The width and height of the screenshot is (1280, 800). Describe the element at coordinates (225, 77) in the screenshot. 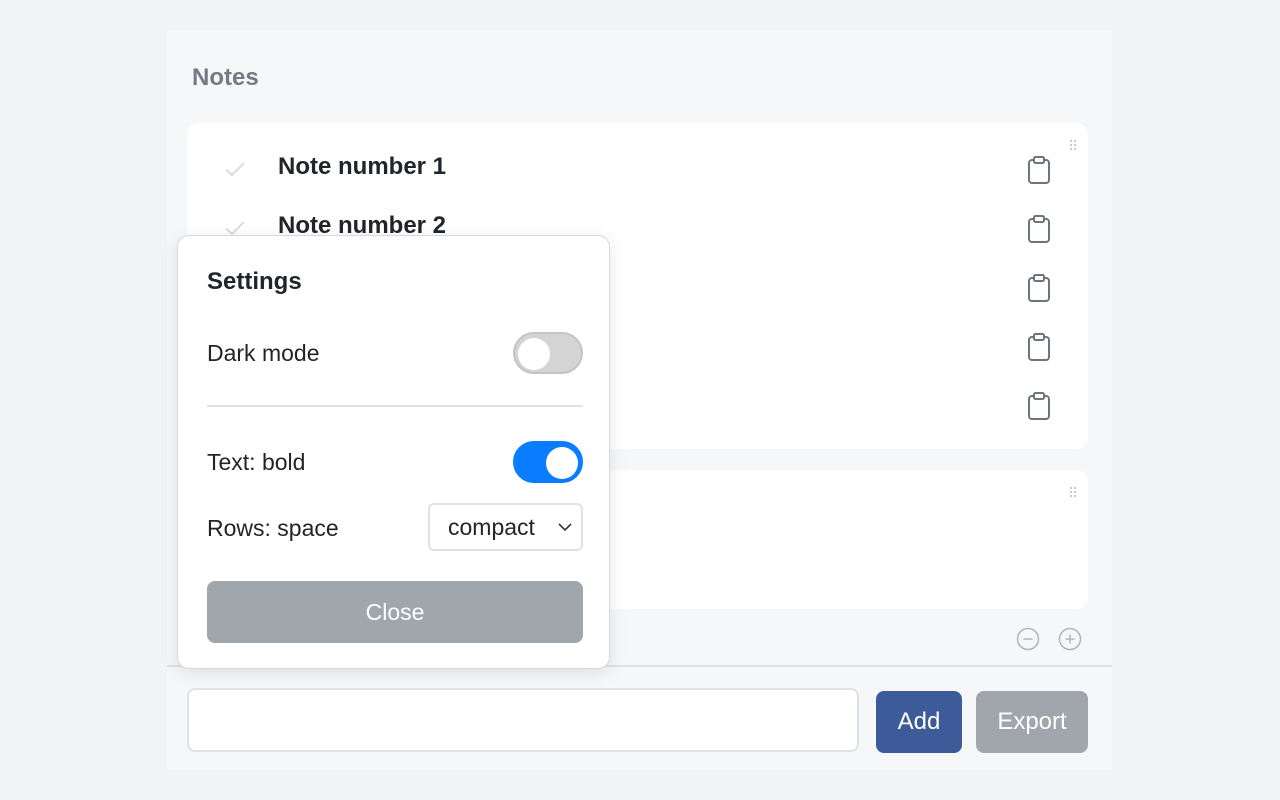

I see `panel-title: Notes` at that location.